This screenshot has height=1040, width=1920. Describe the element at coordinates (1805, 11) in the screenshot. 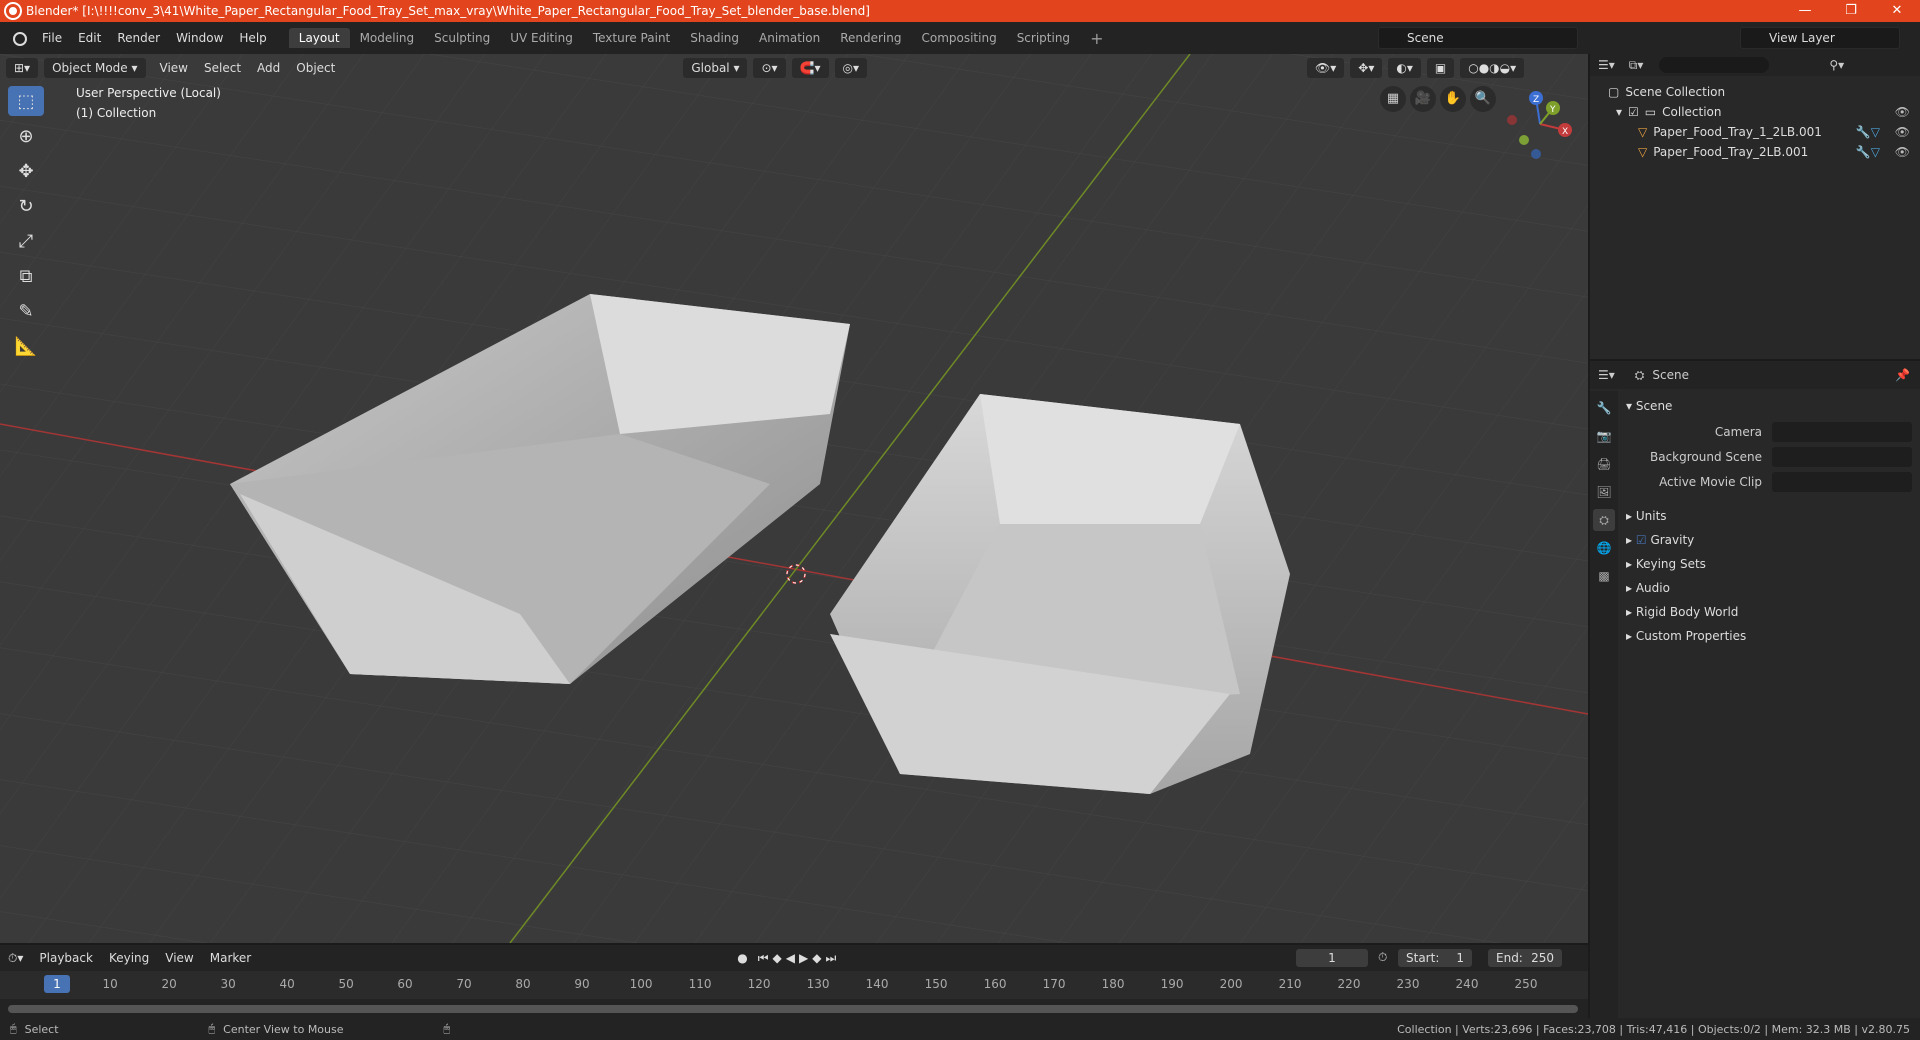

I see `minimize-button: —` at that location.